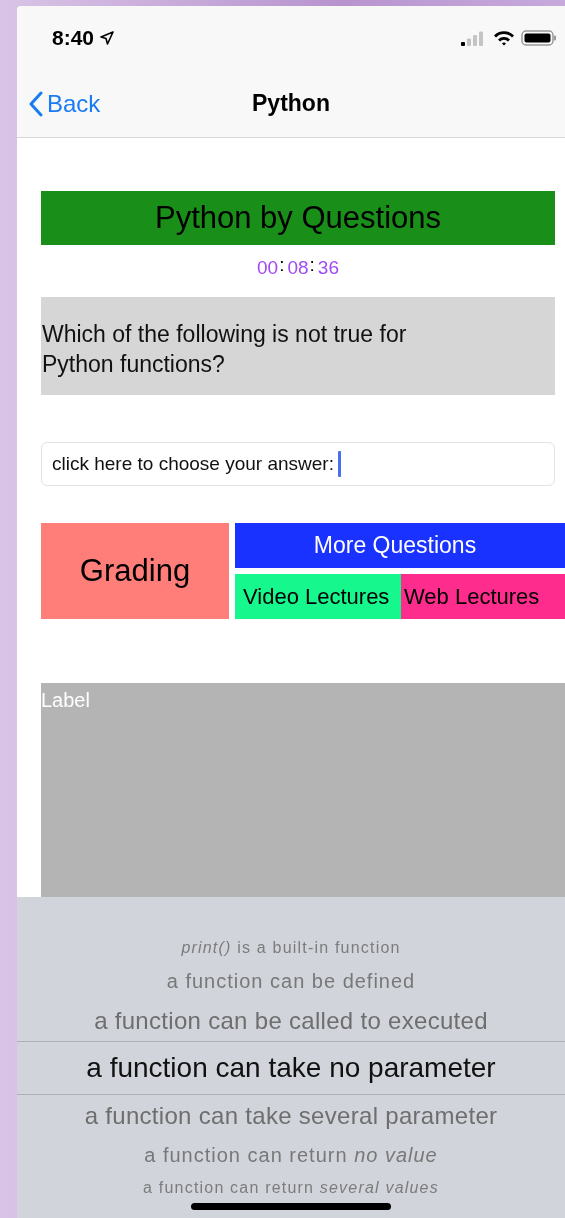  I want to click on question-text: Which of the following is not true for Python functions?, so click(298, 346).